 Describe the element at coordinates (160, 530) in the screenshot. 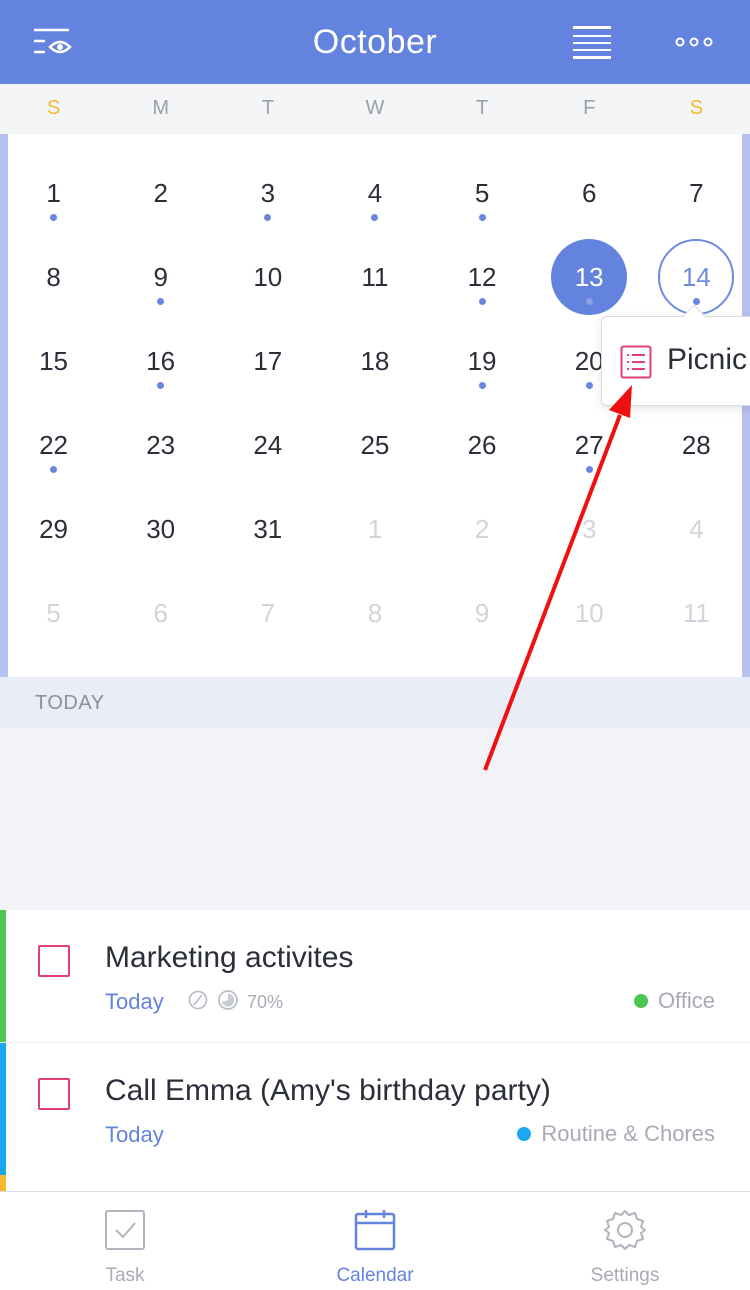

I see `calendar-day-cell: 30` at that location.